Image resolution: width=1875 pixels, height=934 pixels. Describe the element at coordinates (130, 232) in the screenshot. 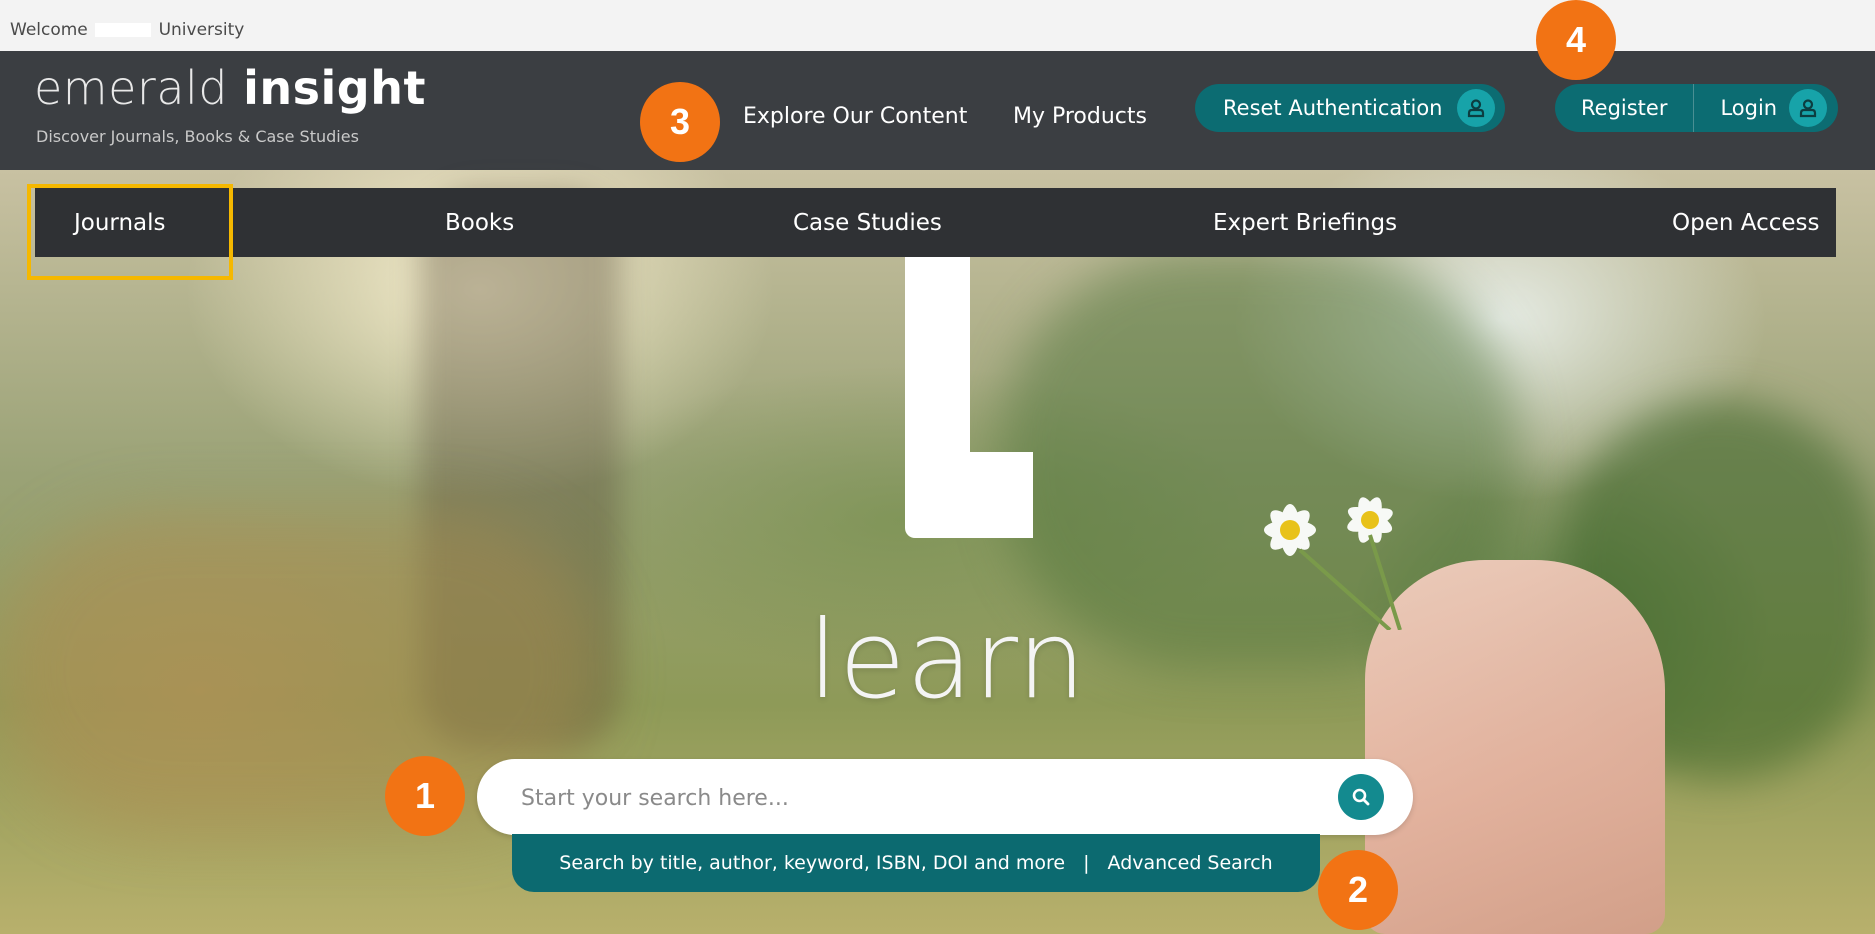

I see `journals-highlight-box` at that location.